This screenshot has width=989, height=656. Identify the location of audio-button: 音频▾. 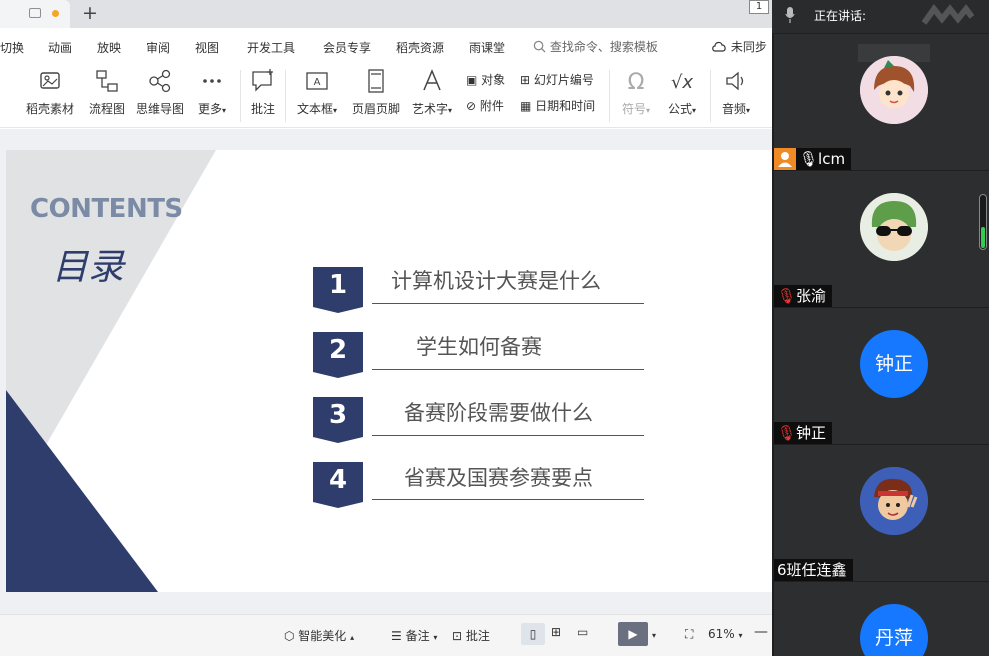
(736, 92).